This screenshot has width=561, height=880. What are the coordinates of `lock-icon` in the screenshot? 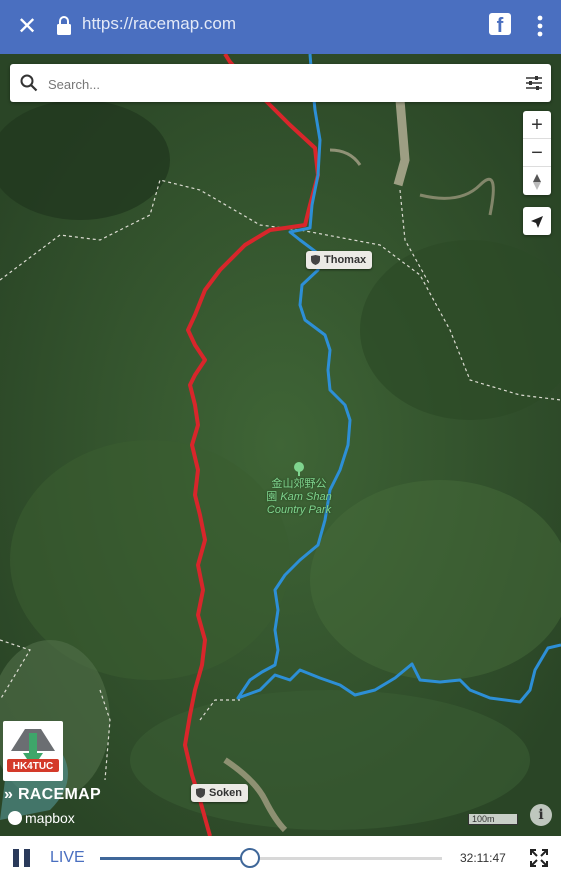 It's located at (64, 25).